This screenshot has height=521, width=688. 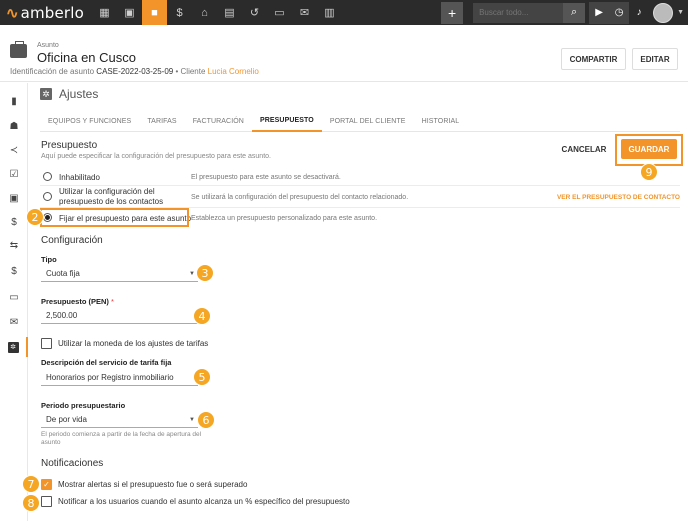 What do you see at coordinates (83, 405) in the screenshot?
I see `period-label: Periodo presupuestario` at bounding box center [83, 405].